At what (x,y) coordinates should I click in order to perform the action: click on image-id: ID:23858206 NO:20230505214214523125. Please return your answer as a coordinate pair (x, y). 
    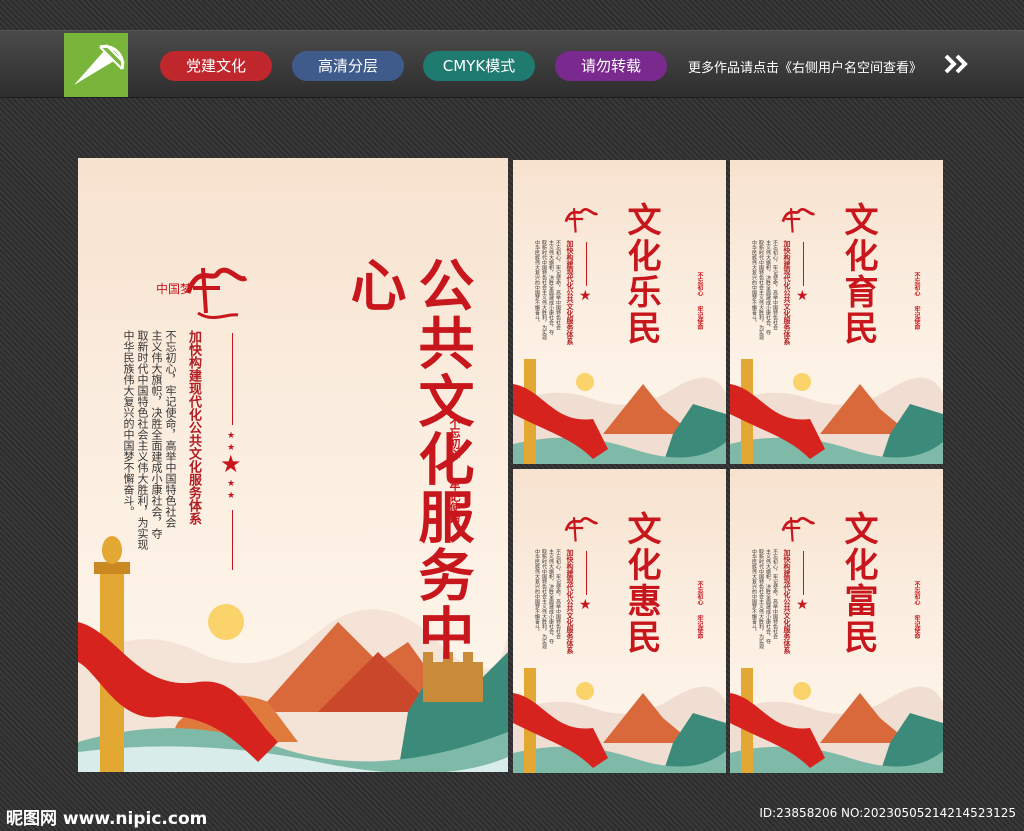
    Looking at the image, I should click on (887, 813).